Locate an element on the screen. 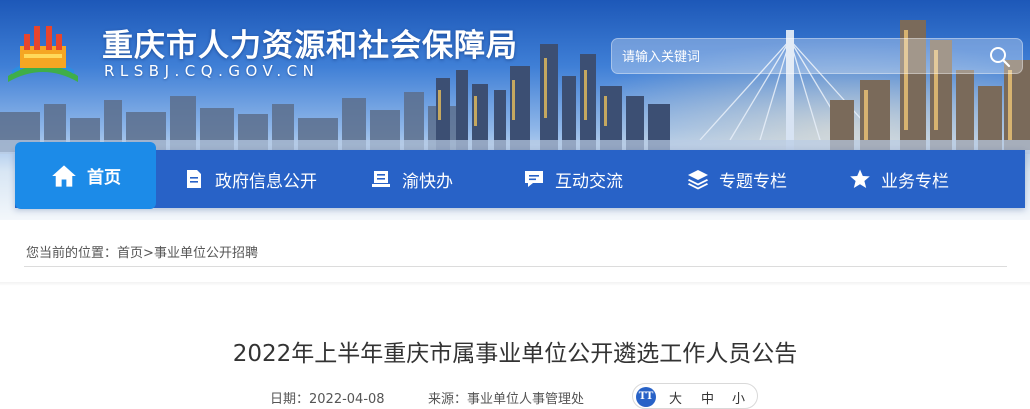 This screenshot has height=409, width=1030. nav-item-interaction: 互动交流 is located at coordinates (573, 179).